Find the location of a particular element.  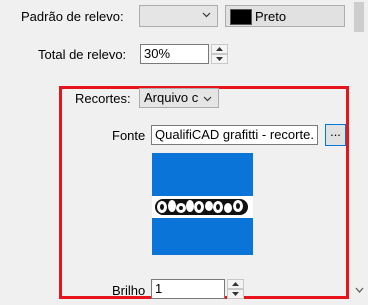

preview-graphic is located at coordinates (202, 207).